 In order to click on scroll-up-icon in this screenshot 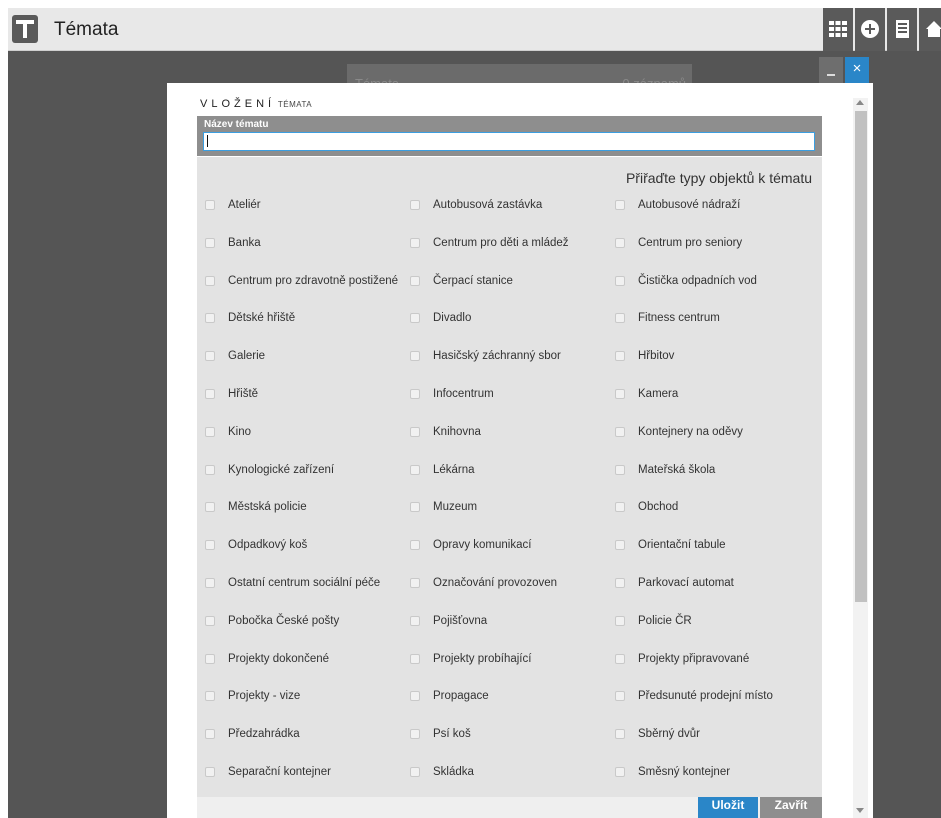, I will do `click(860, 102)`.